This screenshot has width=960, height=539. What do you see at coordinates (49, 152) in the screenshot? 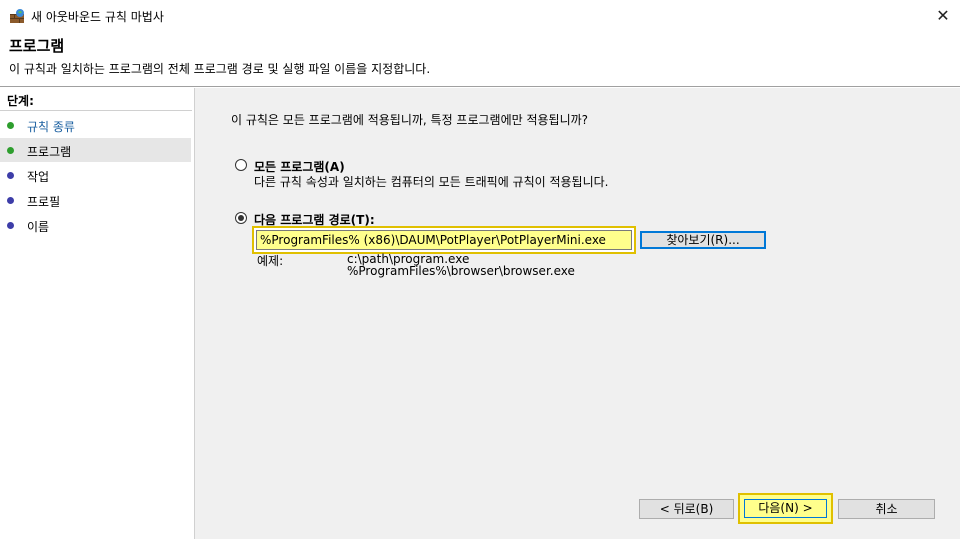
I see `step-label: 프로그램` at bounding box center [49, 152].